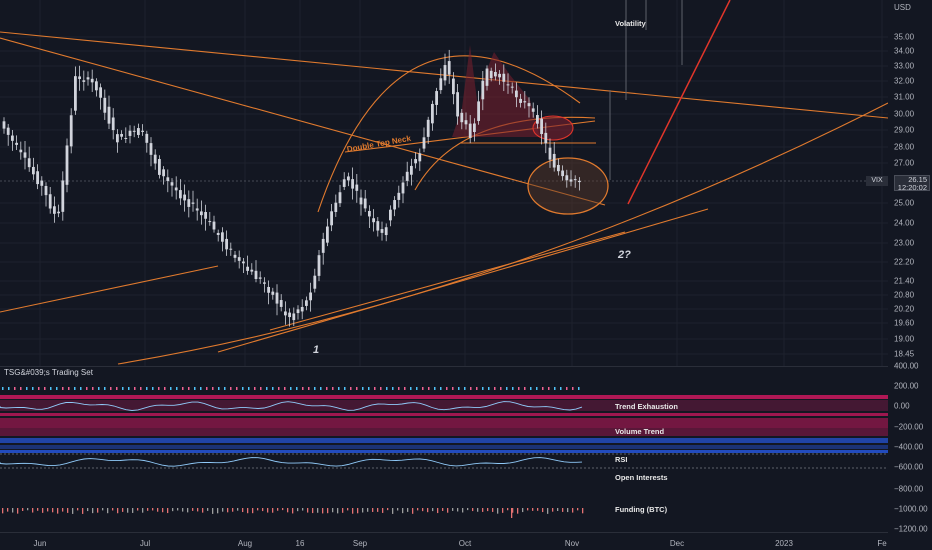  I want to click on indicator-axis-label: 400.00, so click(906, 366).